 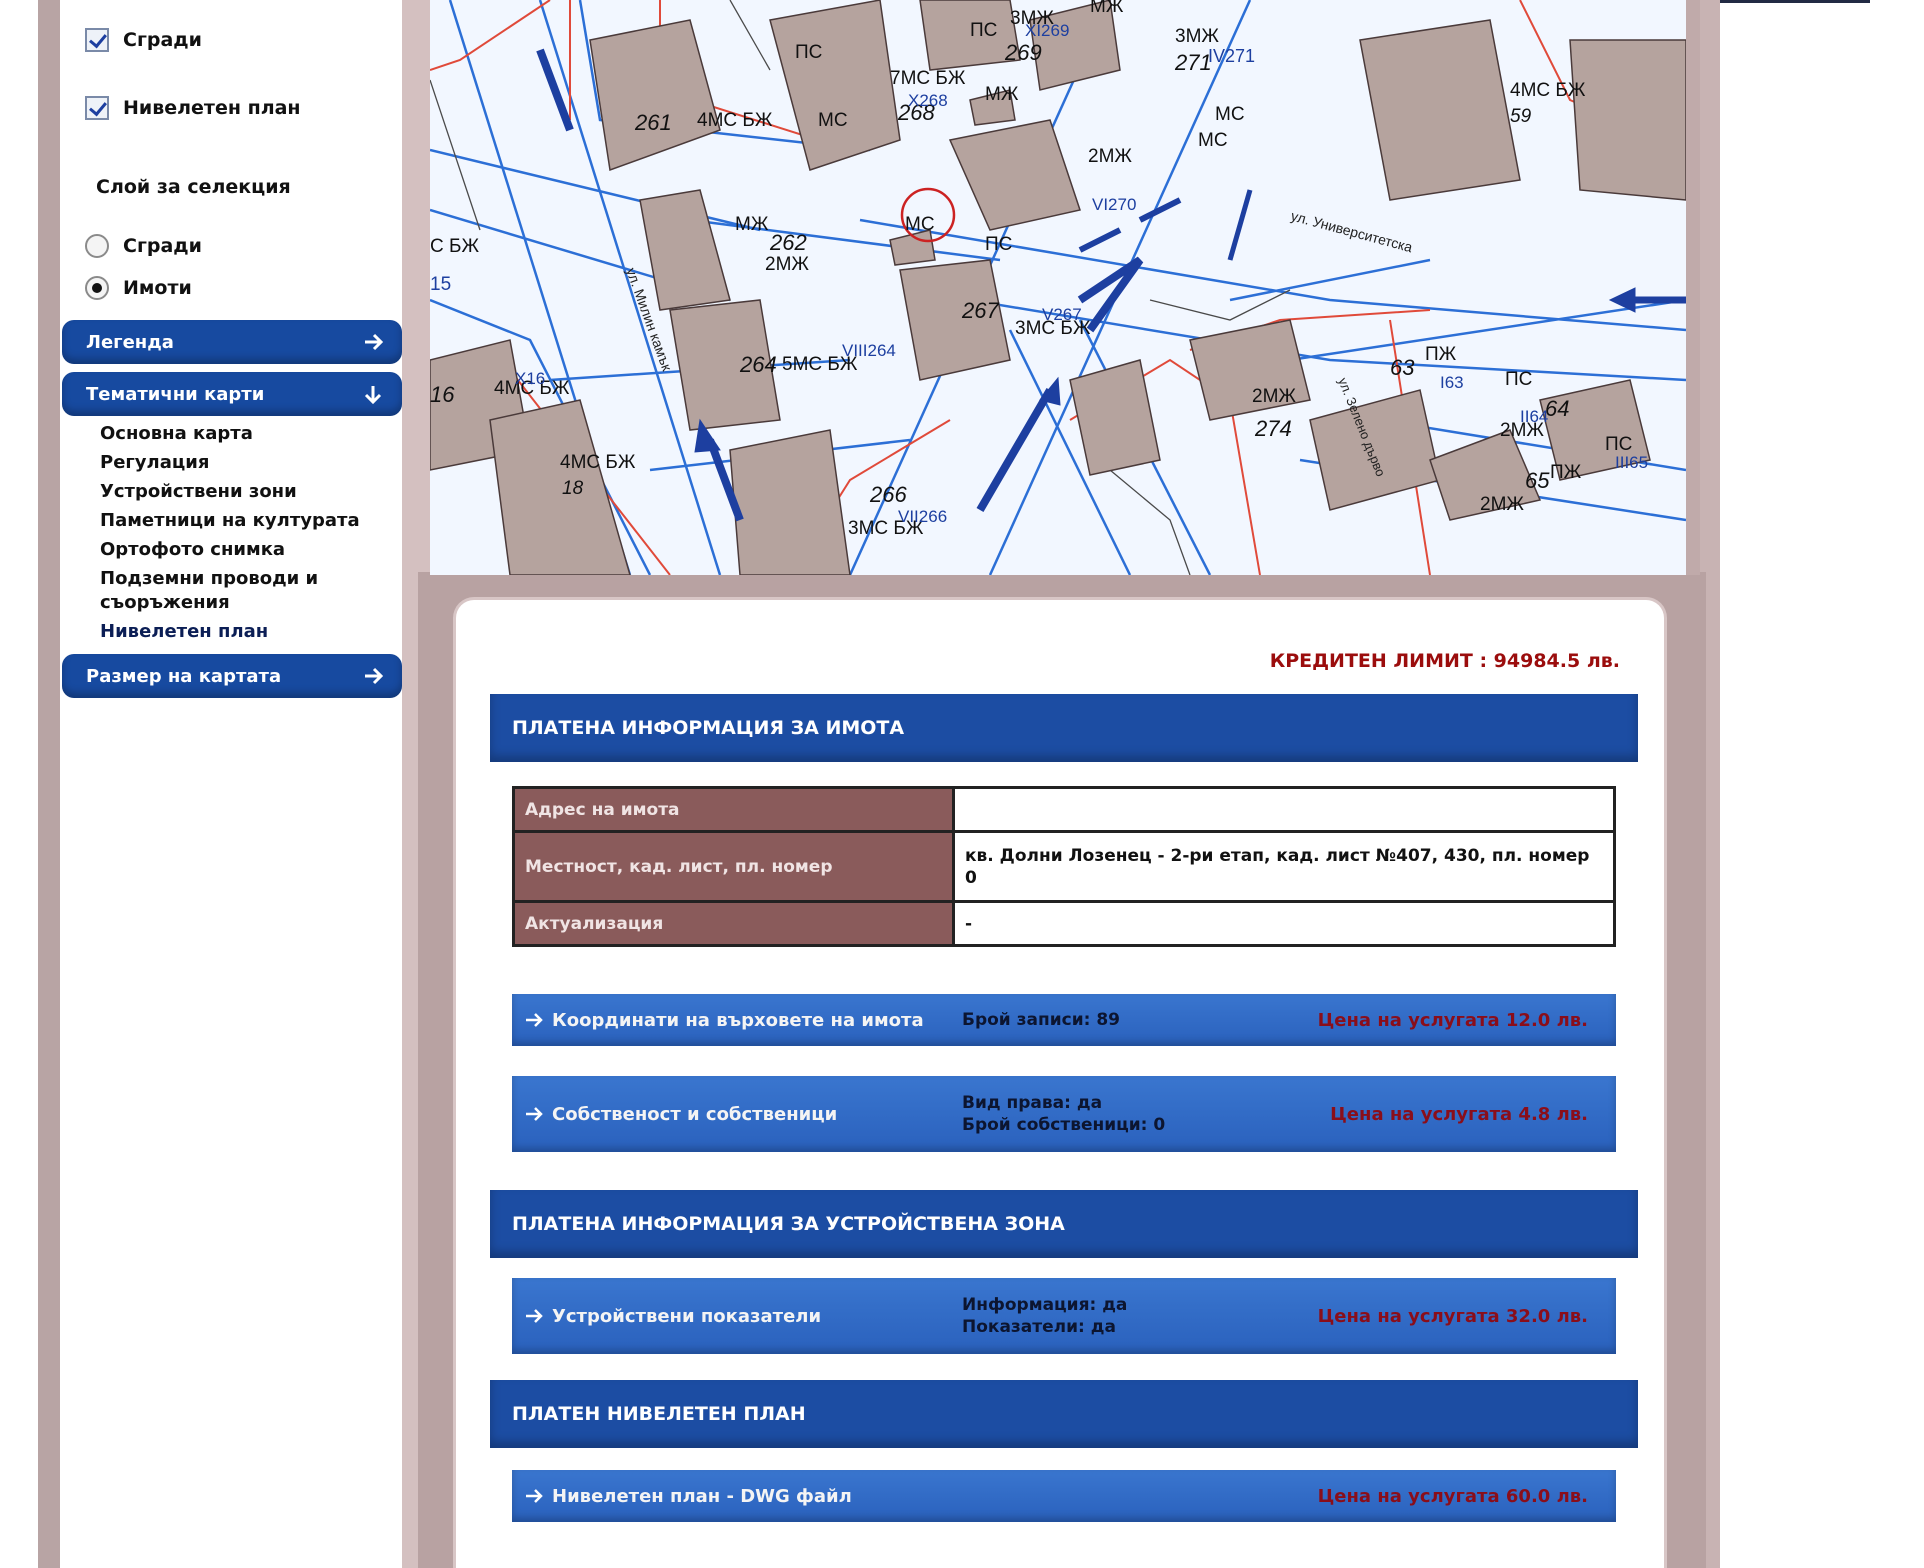 What do you see at coordinates (530, 378) in the screenshot?
I see `map-label: X16` at bounding box center [530, 378].